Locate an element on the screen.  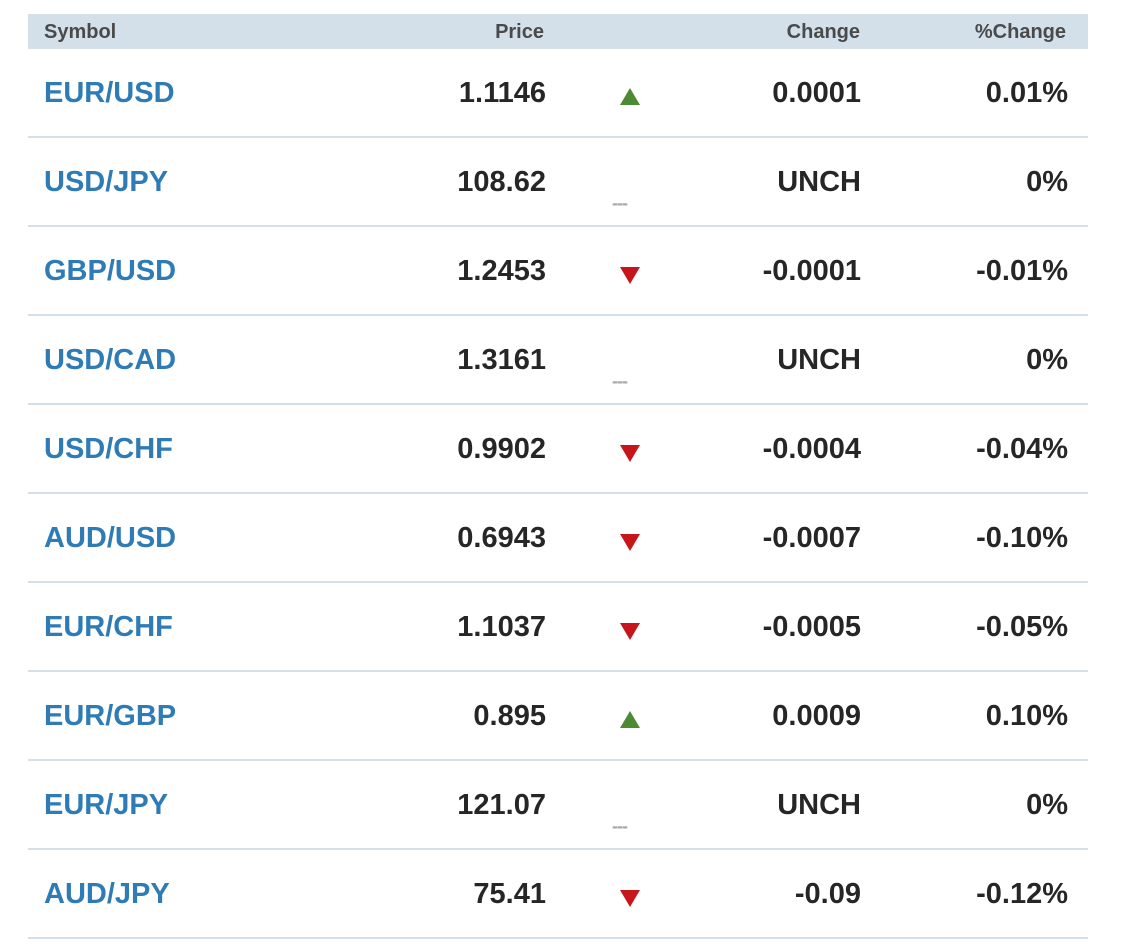
table-row: GBP/USD 1.2453 -0.0001 -0.01% is located at coordinates (558, 271).